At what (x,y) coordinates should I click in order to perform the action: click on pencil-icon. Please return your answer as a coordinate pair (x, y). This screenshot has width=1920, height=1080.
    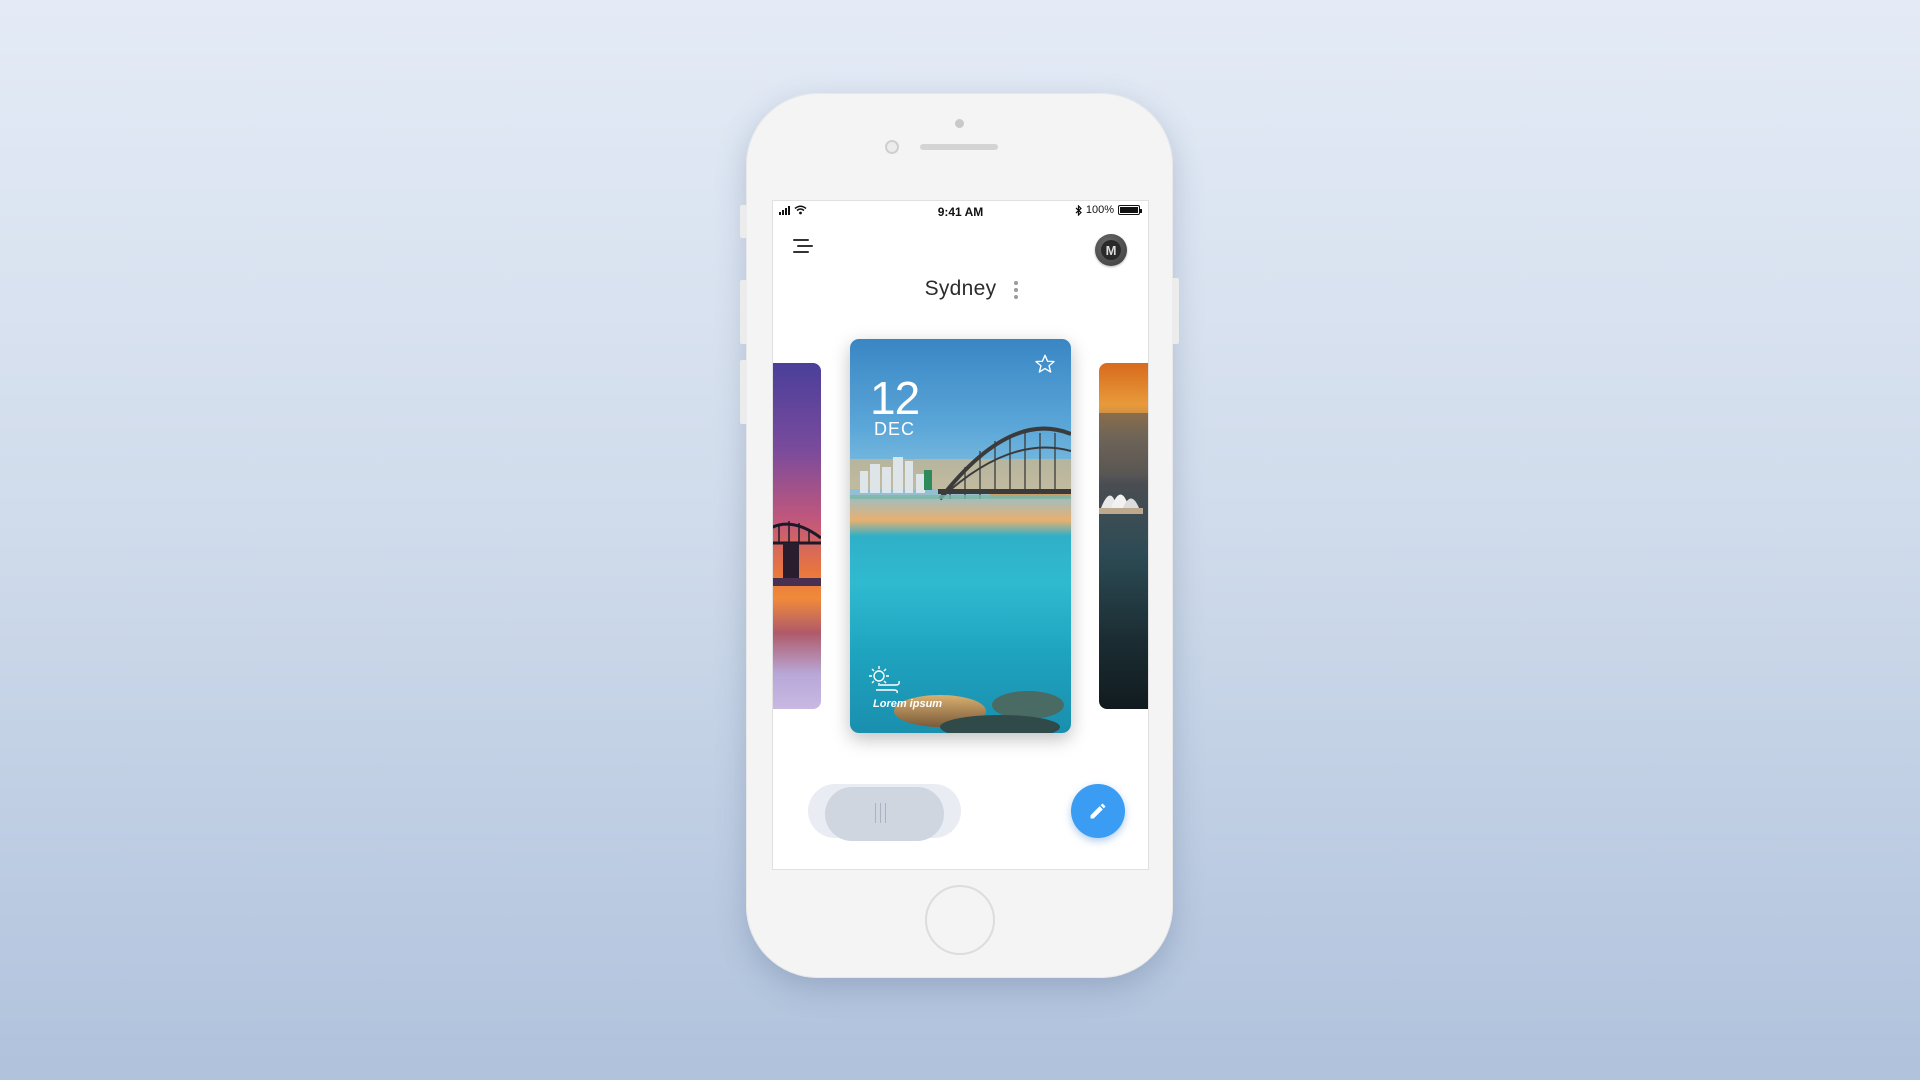
    Looking at the image, I should click on (1098, 811).